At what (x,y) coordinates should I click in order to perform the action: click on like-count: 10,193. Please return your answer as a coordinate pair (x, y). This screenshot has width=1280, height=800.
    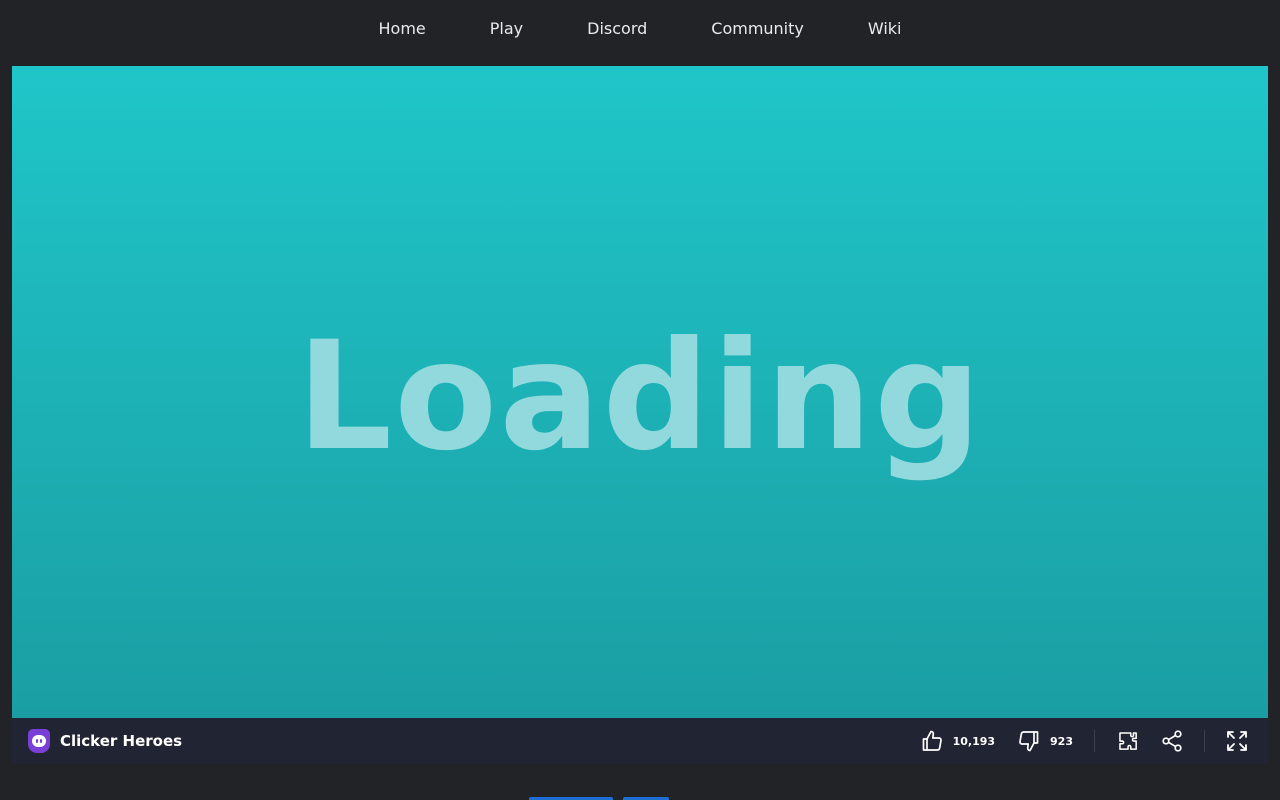
    Looking at the image, I should click on (974, 741).